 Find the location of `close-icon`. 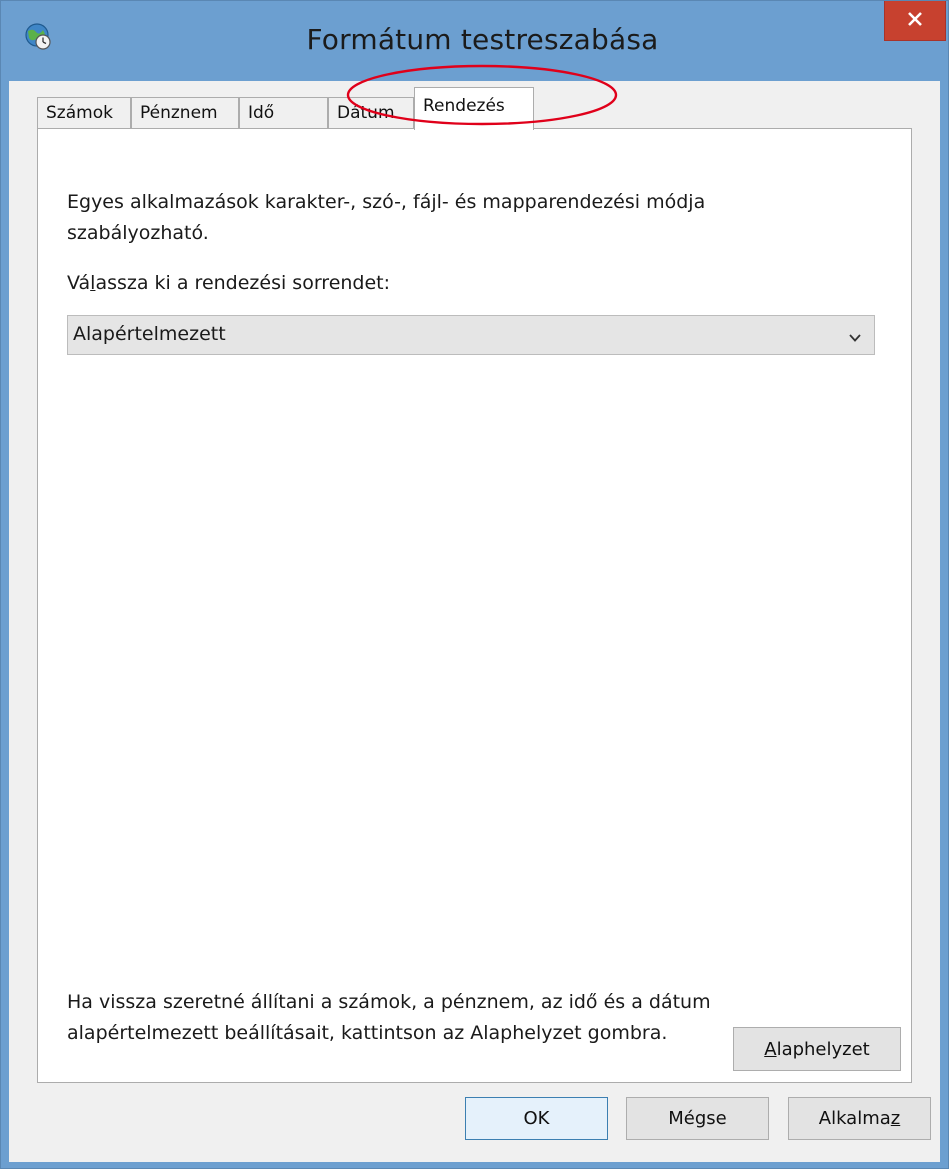

close-icon is located at coordinates (915, 21).